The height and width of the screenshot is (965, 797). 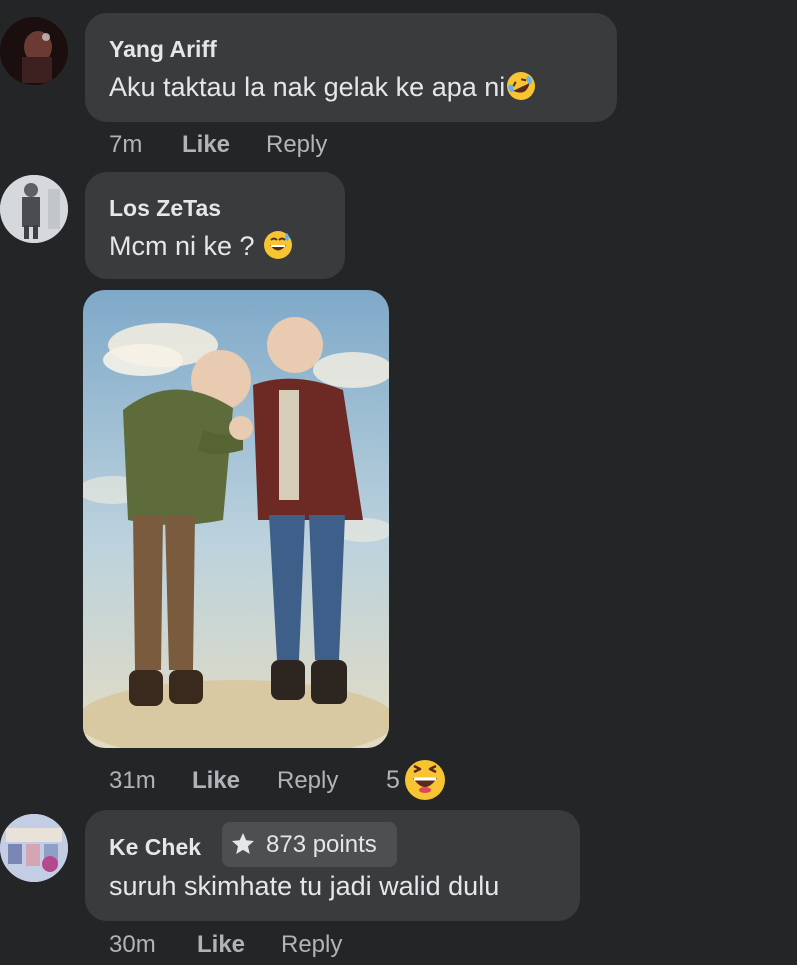 I want to click on avatar-yang-ariff, so click(x=34, y=51).